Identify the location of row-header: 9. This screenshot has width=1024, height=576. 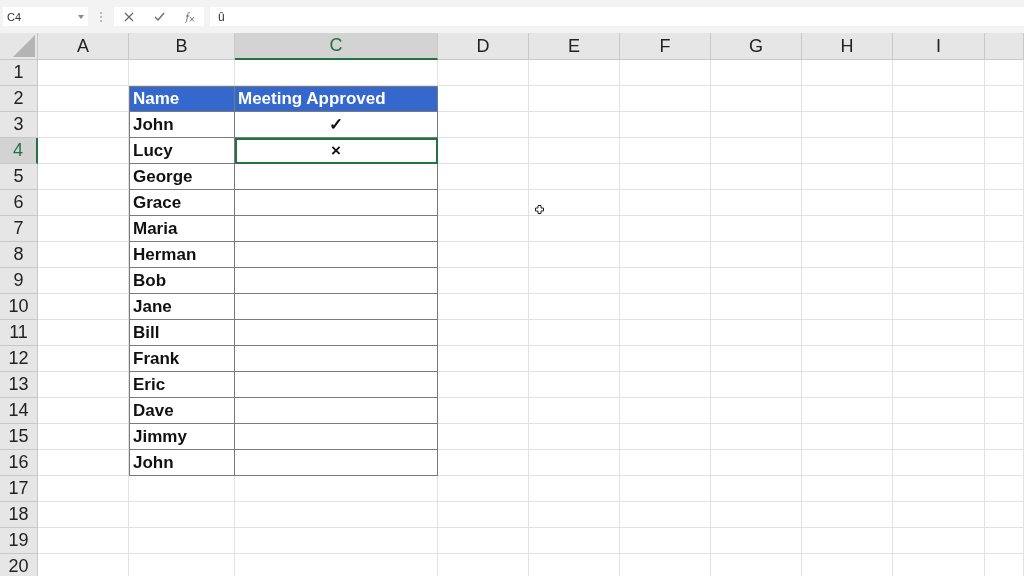
(19, 281).